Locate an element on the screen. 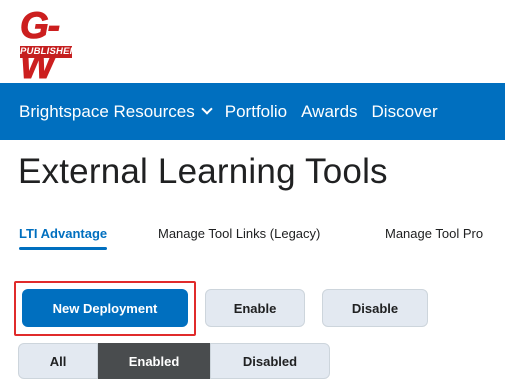 This screenshot has width=505, height=379. filter-all: All is located at coordinates (58, 361).